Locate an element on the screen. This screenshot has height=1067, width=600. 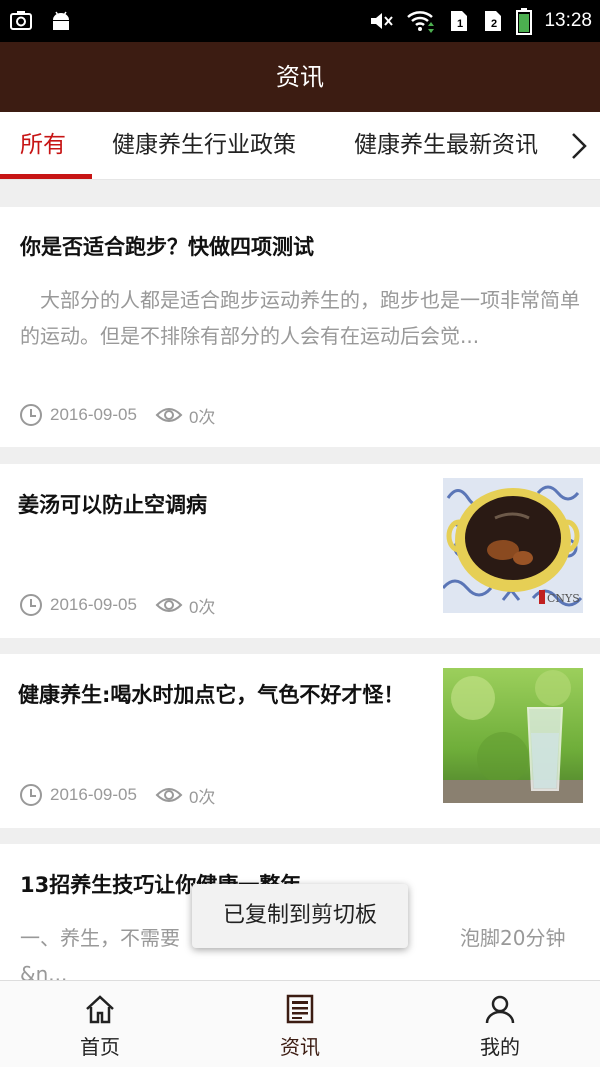
article-title: 姜汤可以防止空调病 is located at coordinates (112, 505).